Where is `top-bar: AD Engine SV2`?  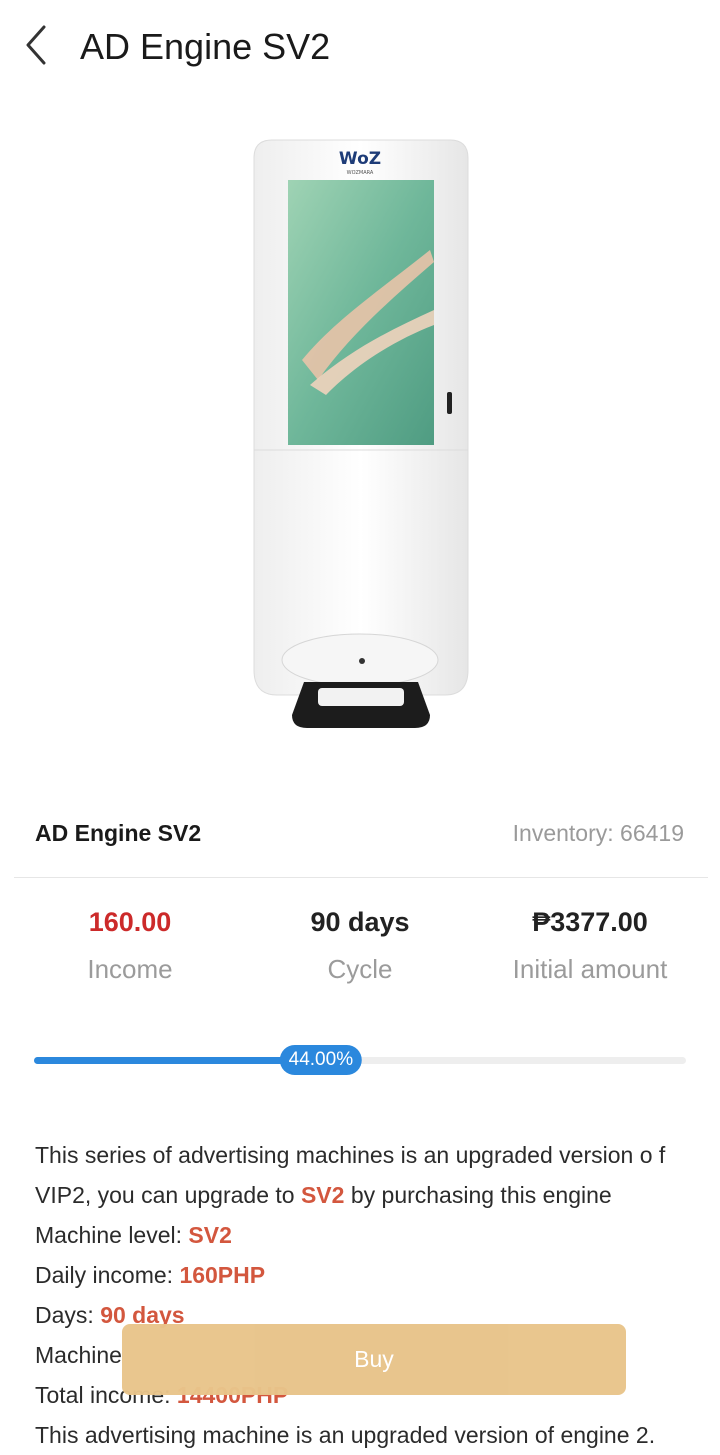 top-bar: AD Engine SV2 is located at coordinates (360, 48).